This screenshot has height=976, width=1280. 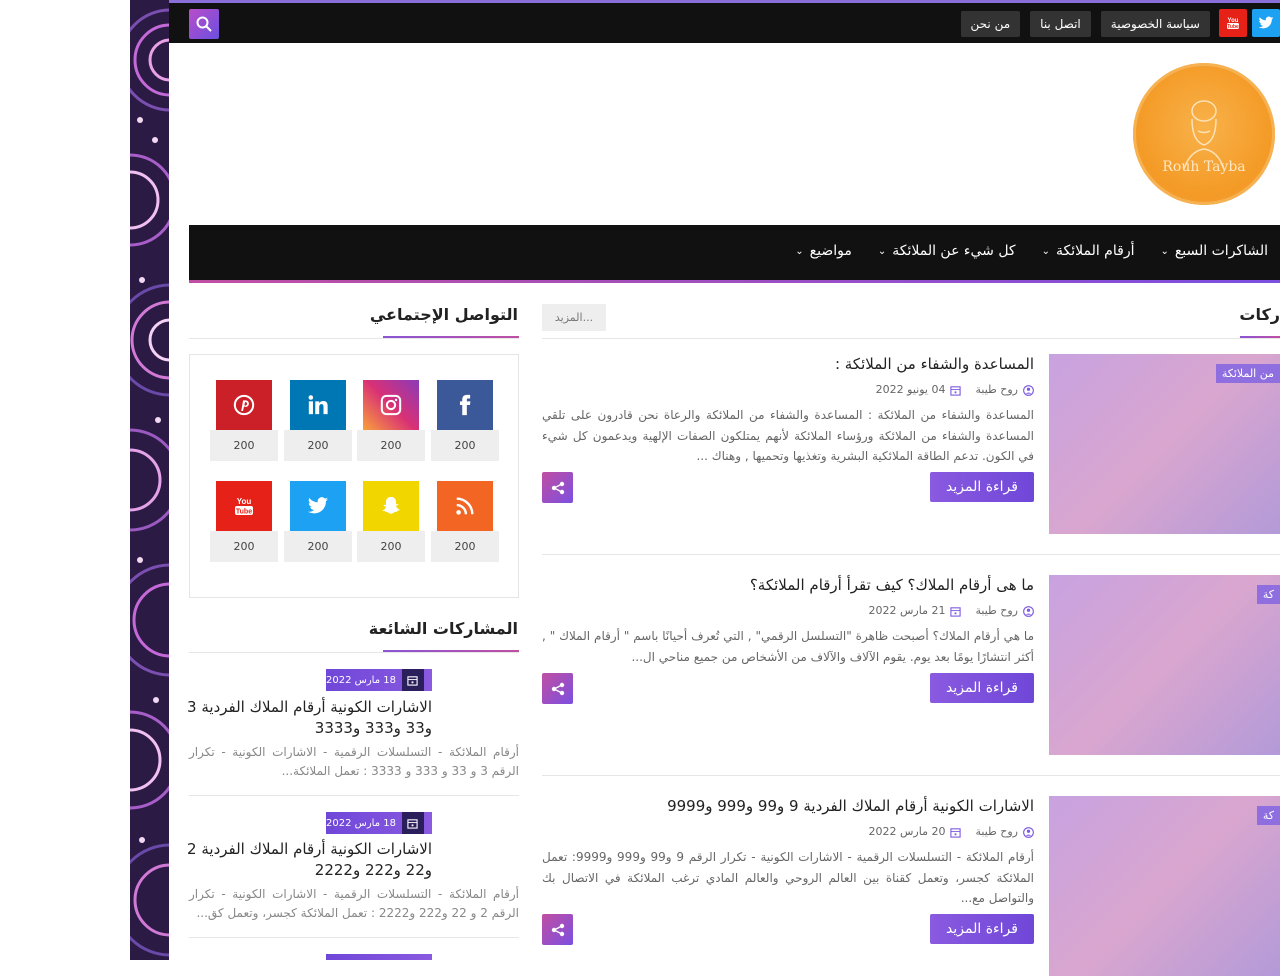 I want to click on post-meta: روح طيبة 04 يونيو 2022, so click(x=955, y=389).